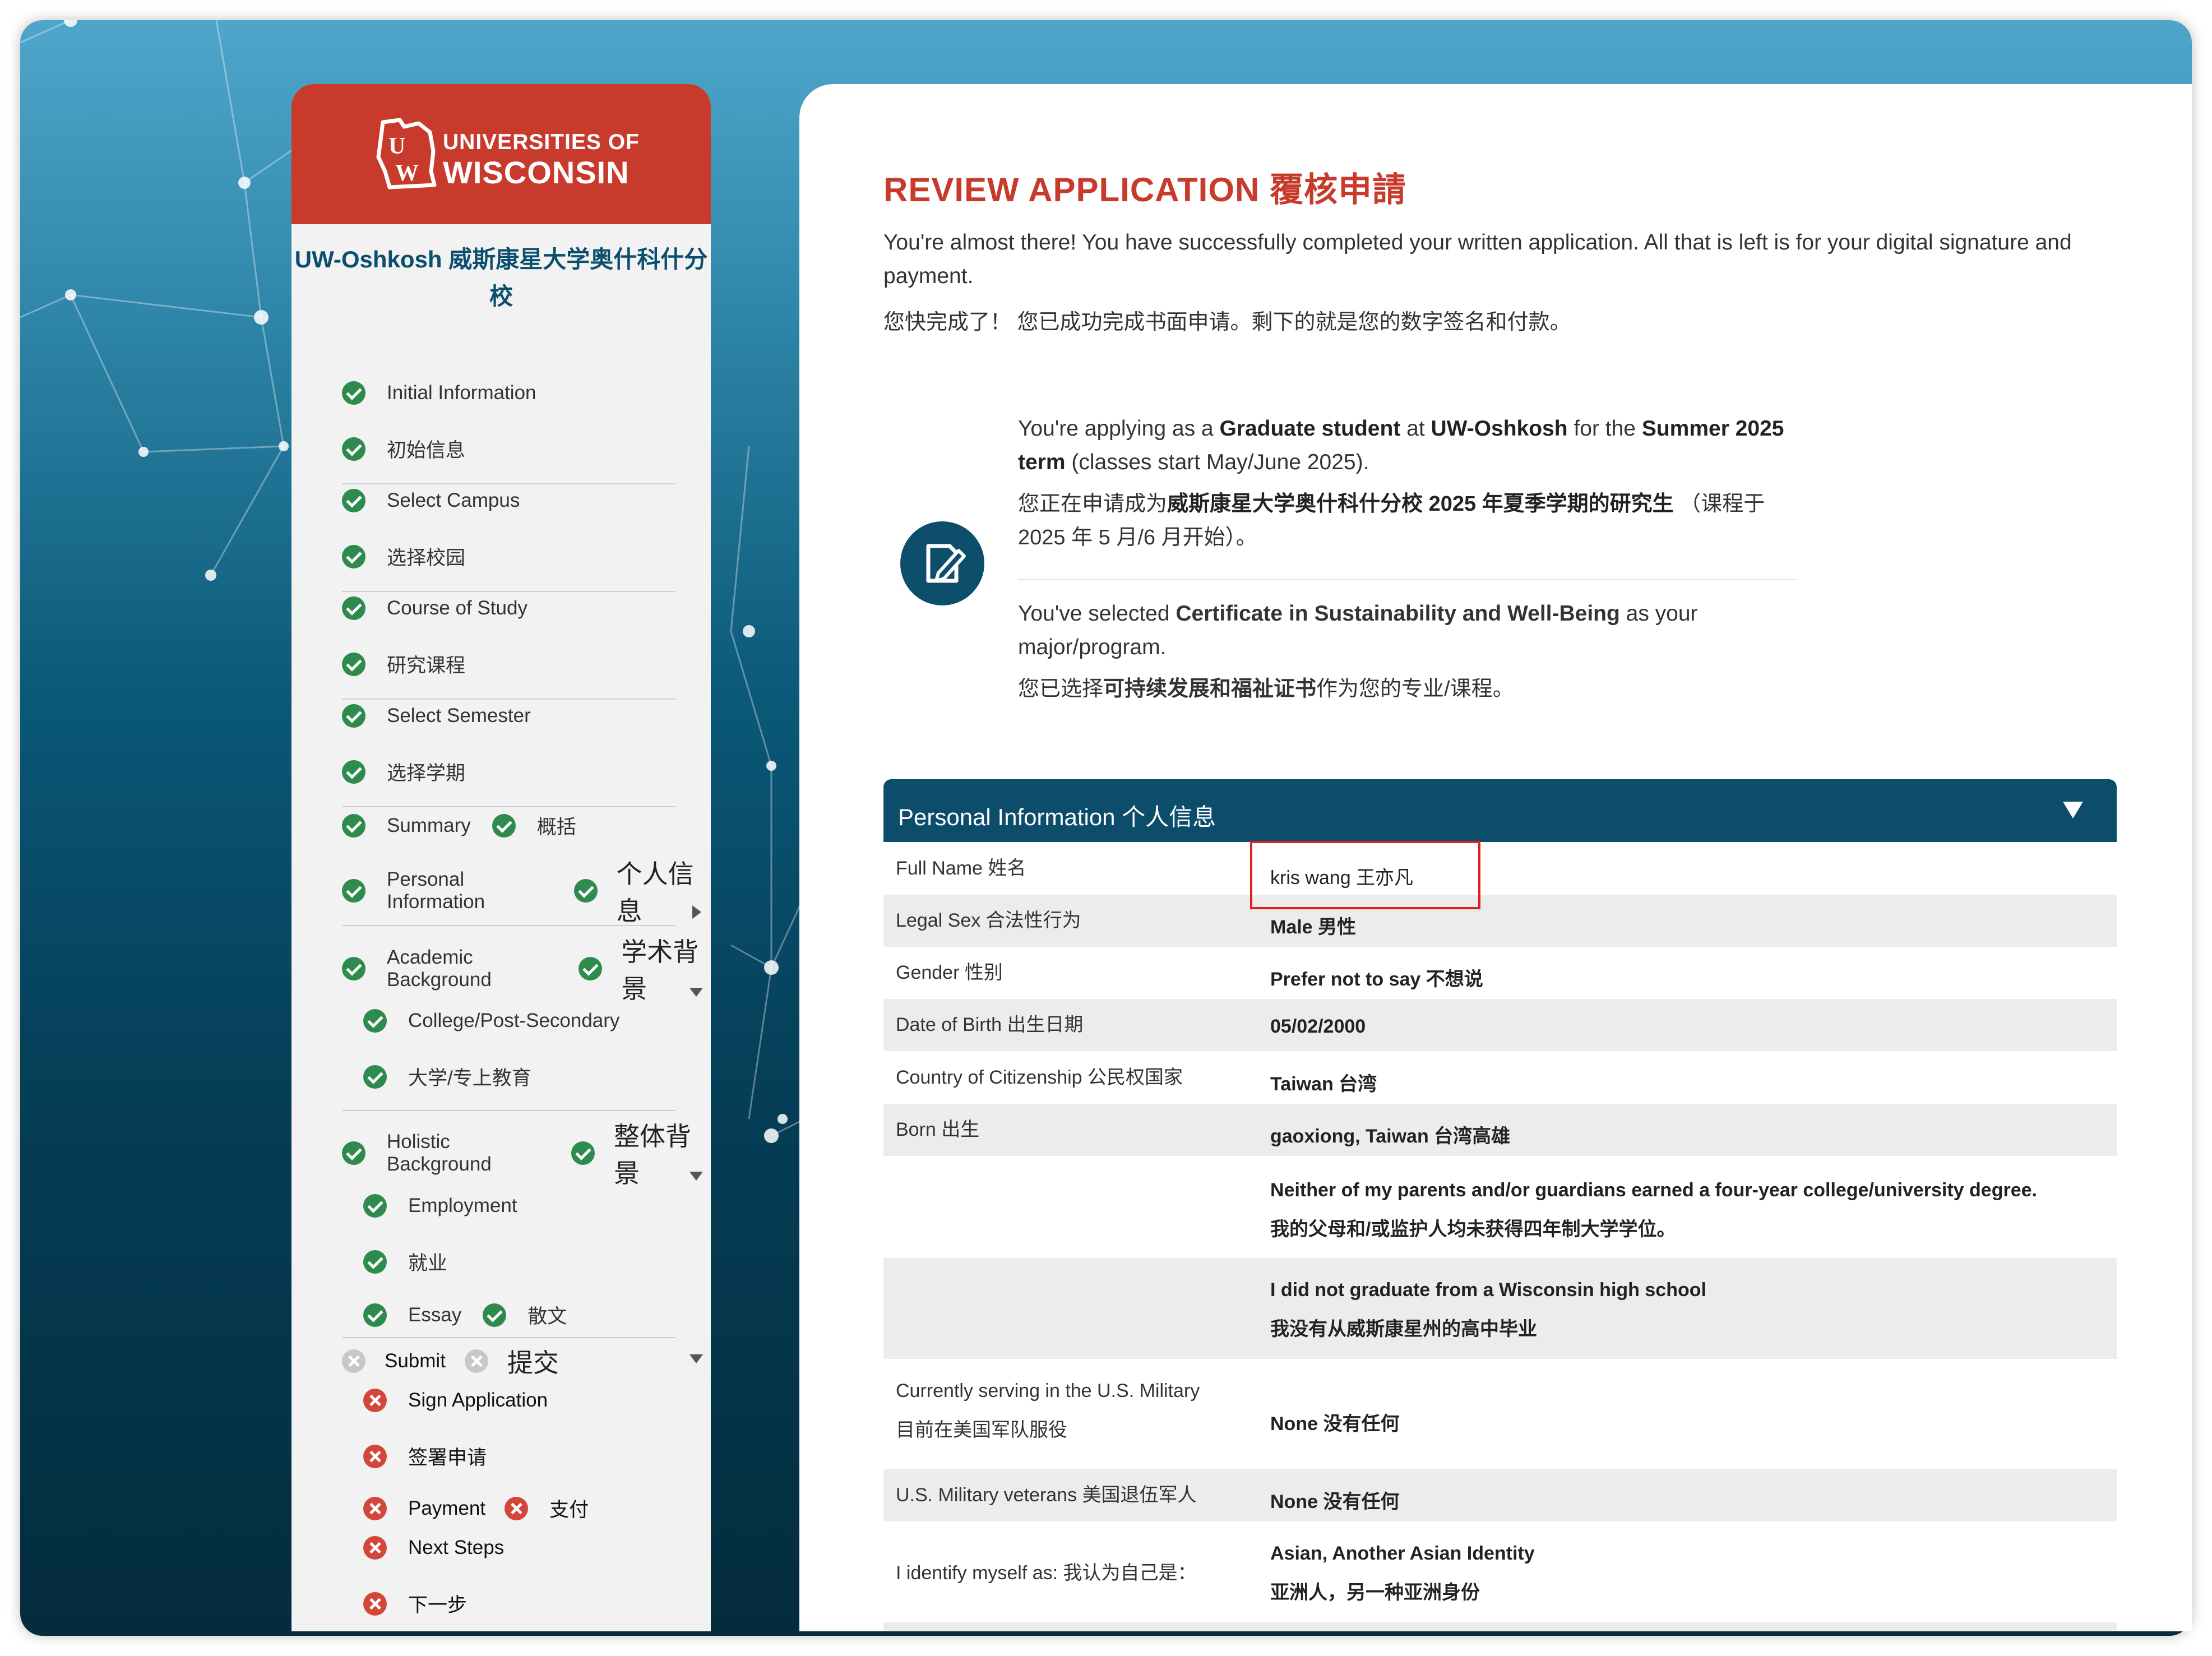 The width and height of the screenshot is (2212, 1656). What do you see at coordinates (1313, 927) in the screenshot?
I see `field-value: Male 男性` at bounding box center [1313, 927].